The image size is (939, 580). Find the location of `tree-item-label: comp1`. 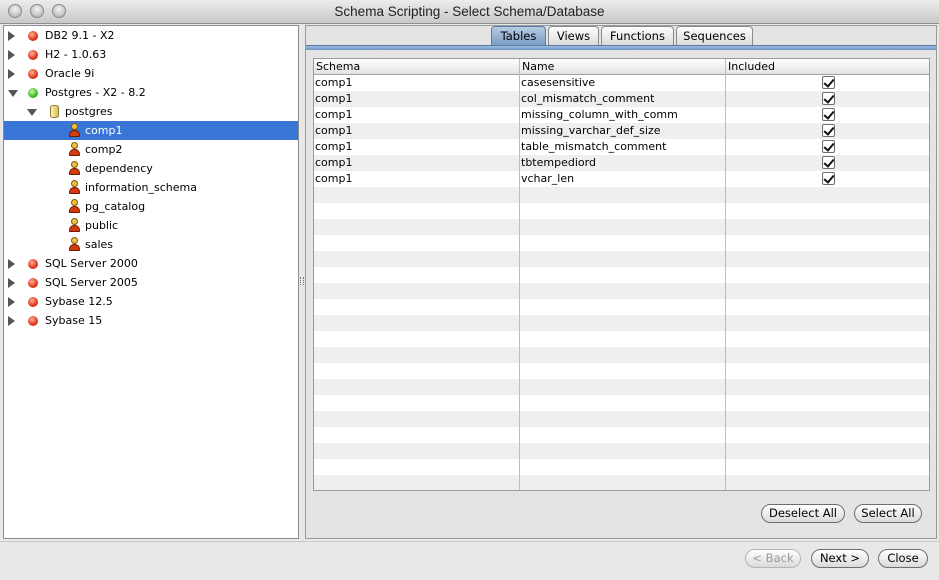

tree-item-label: comp1 is located at coordinates (104, 130).